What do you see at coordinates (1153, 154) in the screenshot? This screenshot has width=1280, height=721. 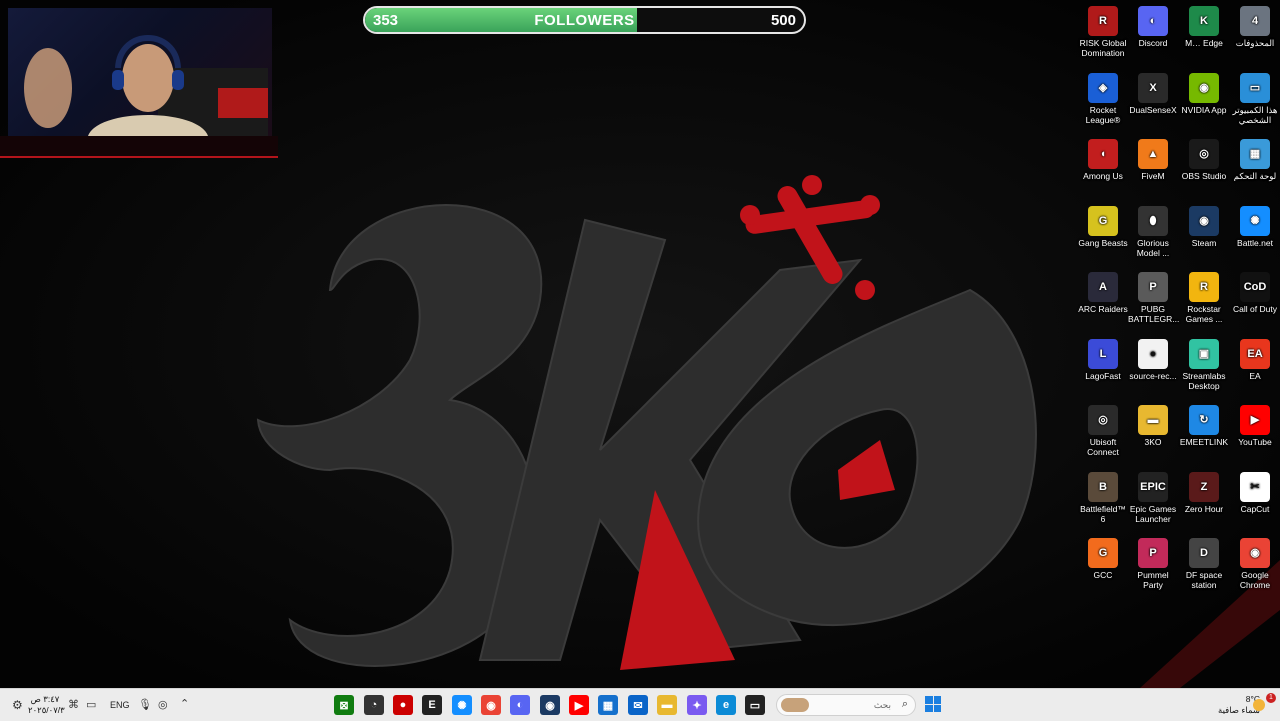 I see `fivem-icon: ▲` at bounding box center [1153, 154].